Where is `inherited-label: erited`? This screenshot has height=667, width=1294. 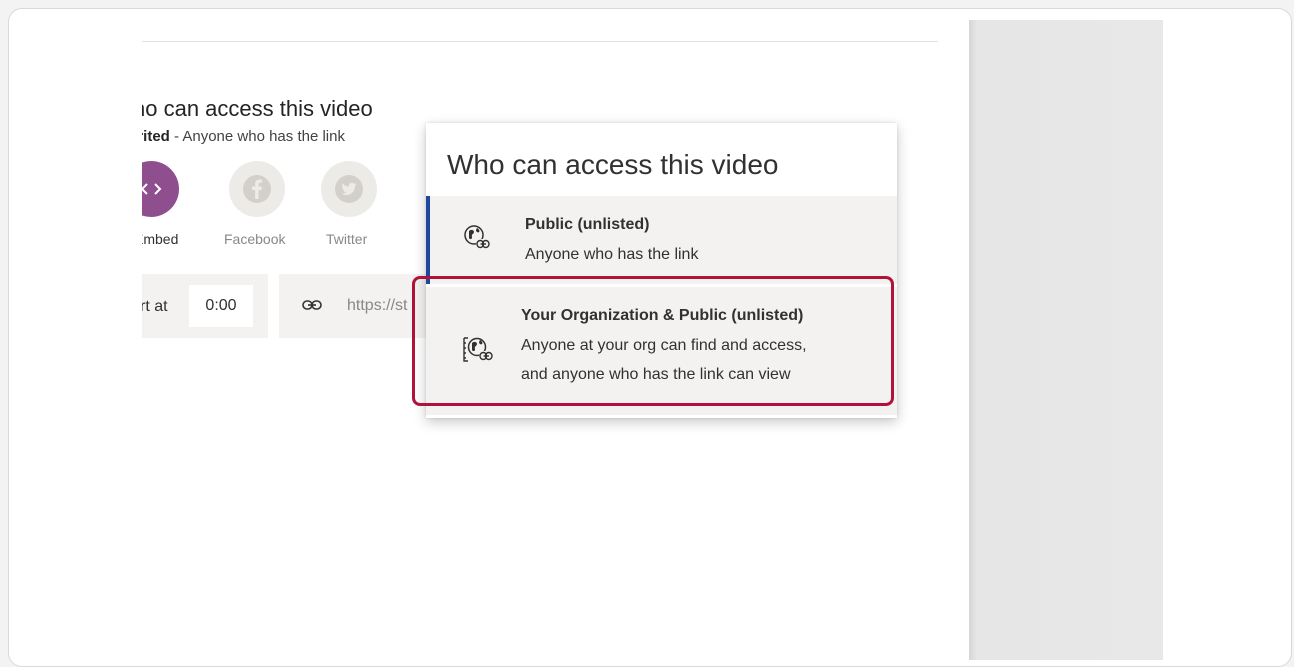
inherited-label: erited is located at coordinates (156, 136).